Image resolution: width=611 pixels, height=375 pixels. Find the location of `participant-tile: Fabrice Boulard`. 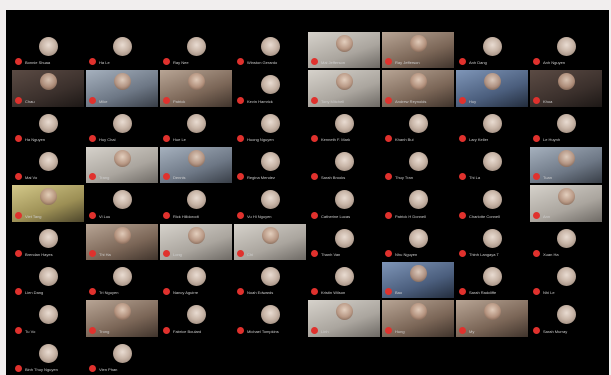

participant-tile: Fabrice Boulard is located at coordinates (196, 318).